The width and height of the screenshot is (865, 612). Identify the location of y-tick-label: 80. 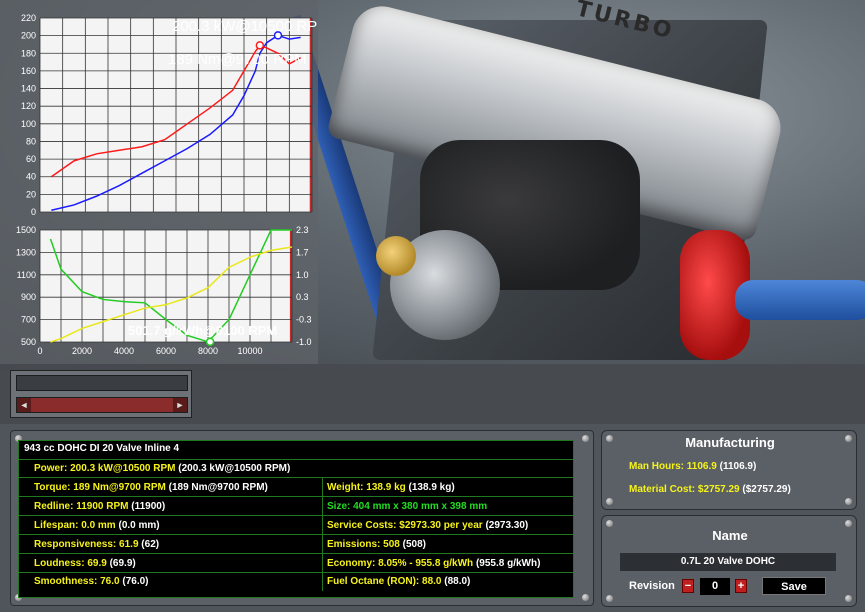
(31, 141).